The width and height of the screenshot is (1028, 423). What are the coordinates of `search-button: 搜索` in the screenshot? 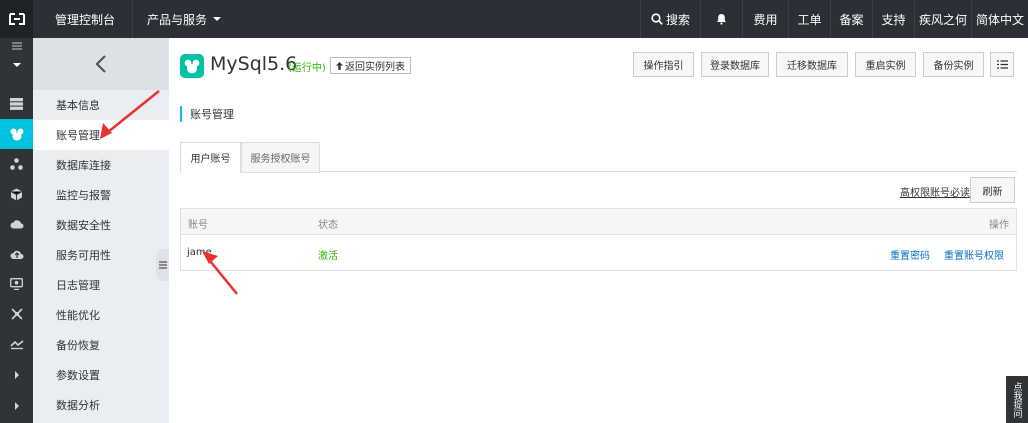 It's located at (670, 19).